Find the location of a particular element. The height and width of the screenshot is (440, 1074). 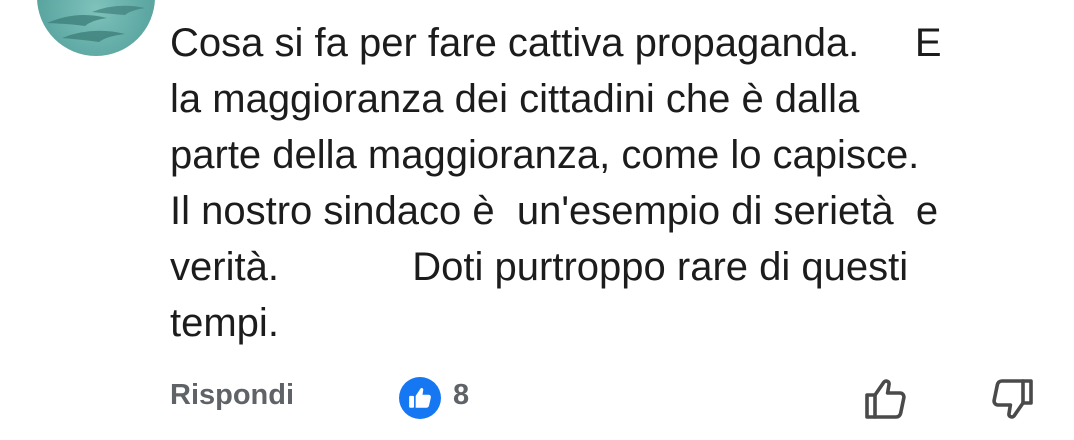

comment-line: tempi. is located at coordinates (224, 323).